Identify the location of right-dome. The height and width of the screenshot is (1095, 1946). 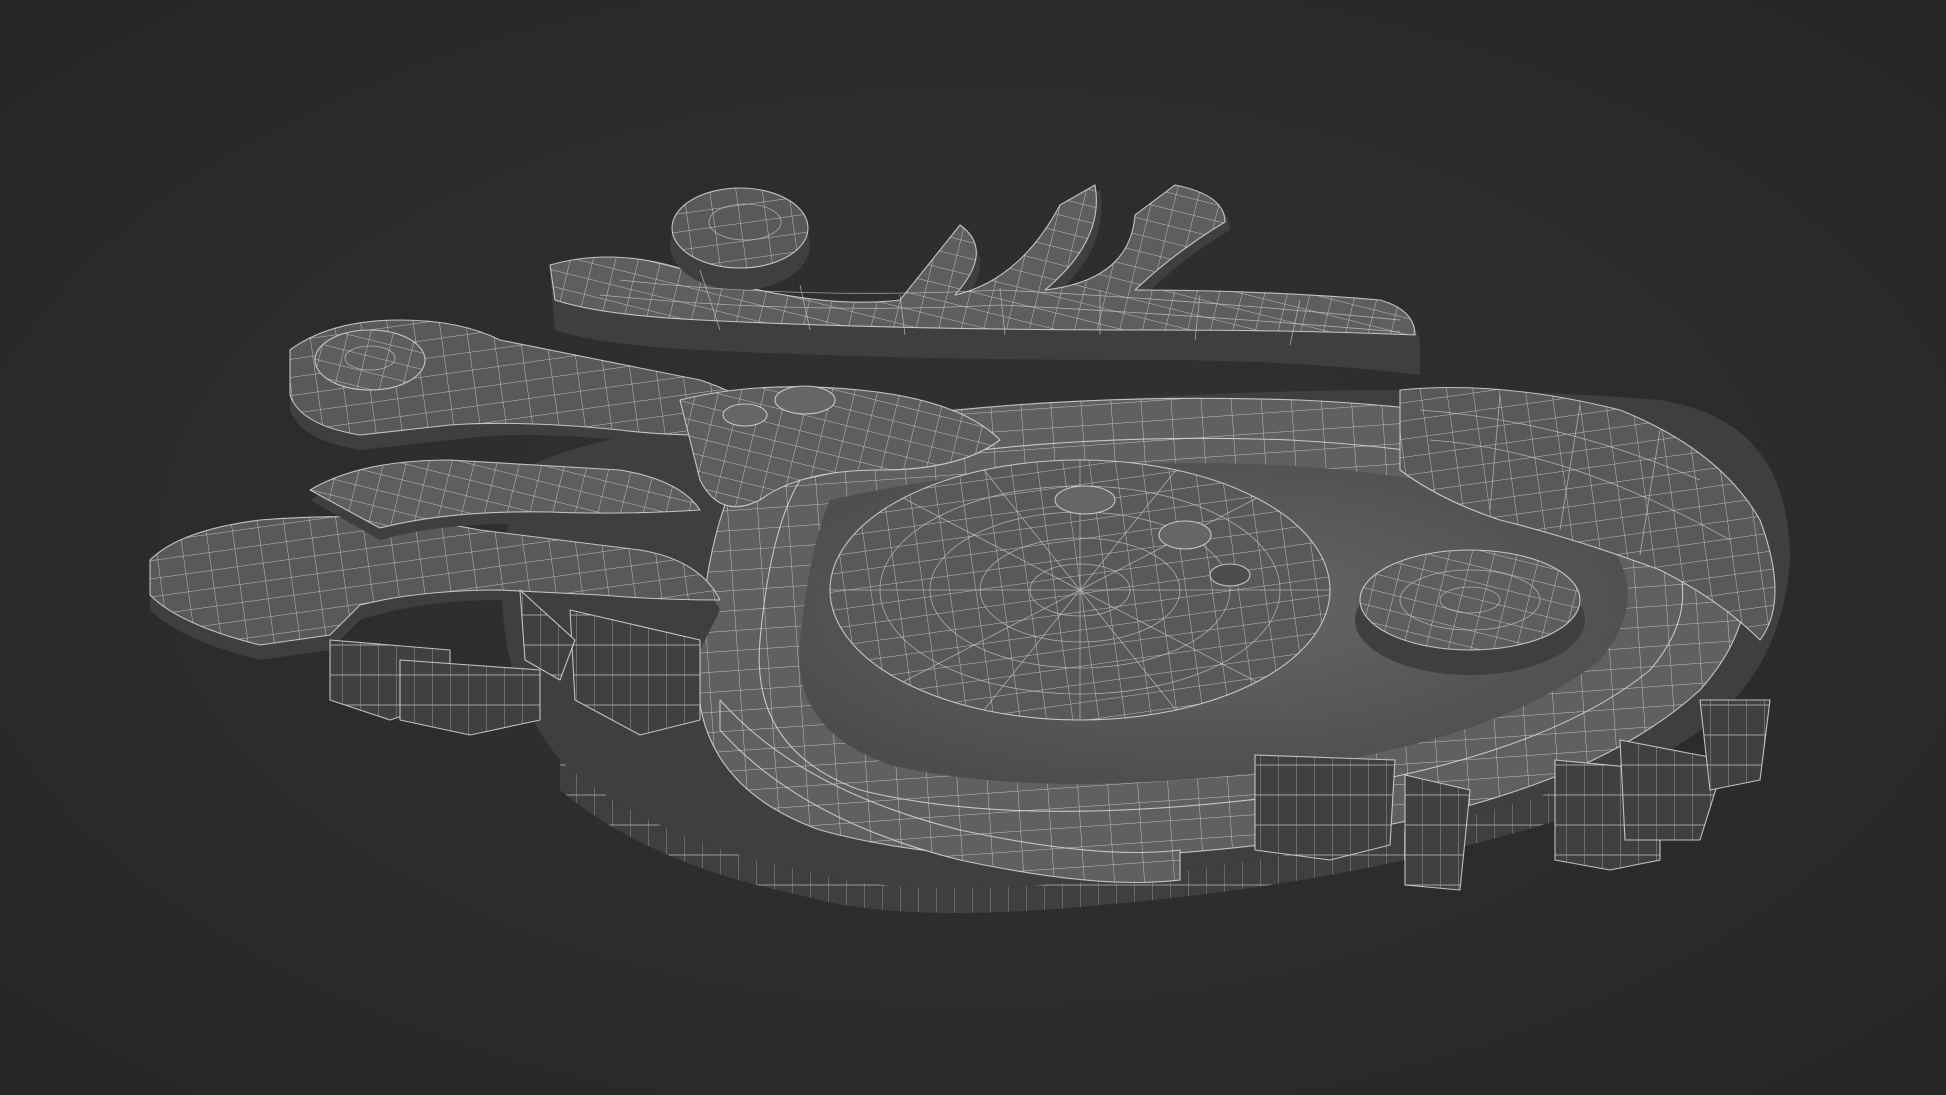
(1470, 612).